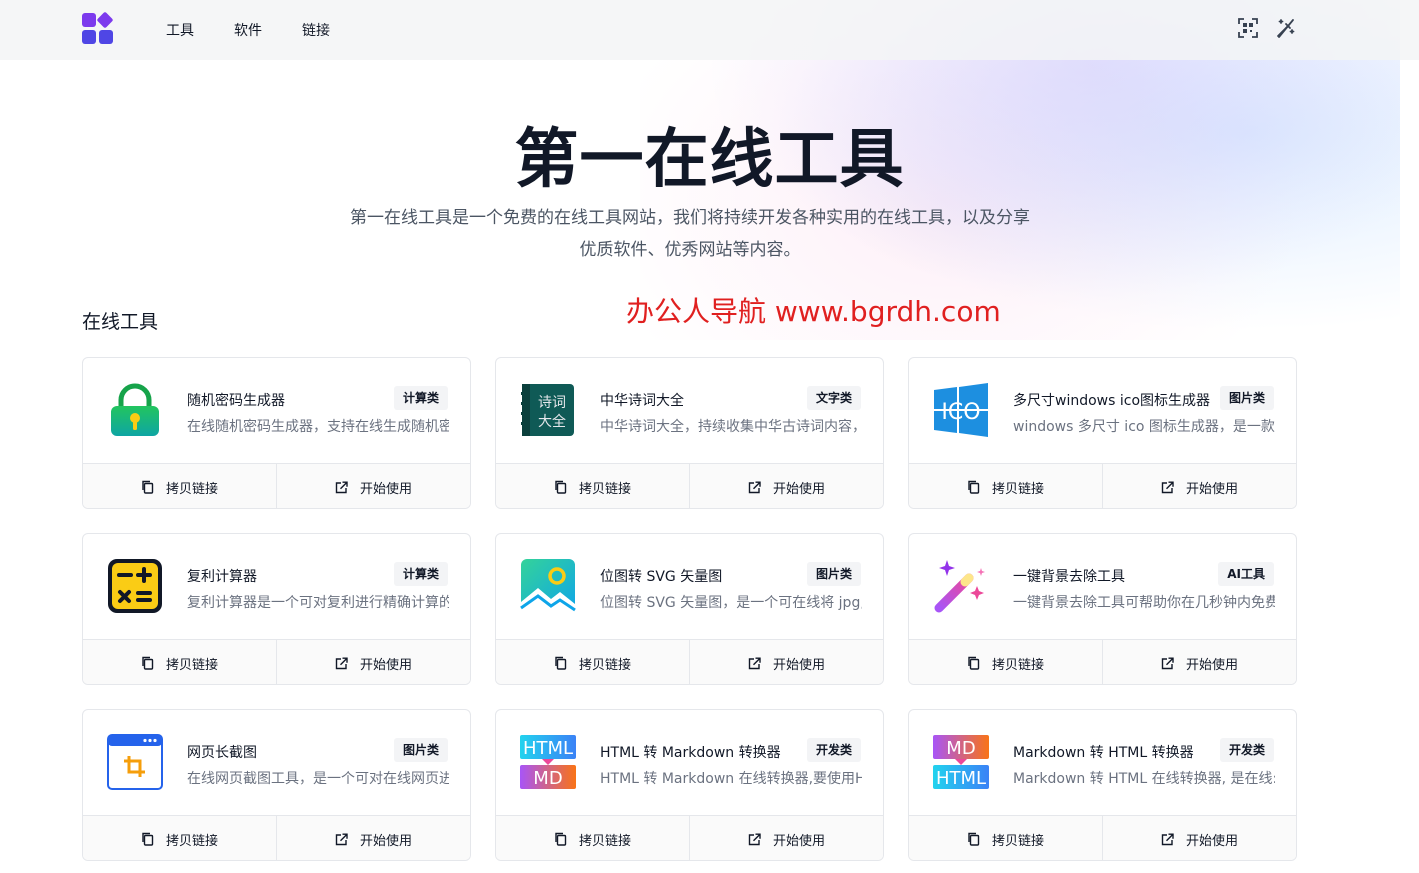  Describe the element at coordinates (318, 603) in the screenshot. I see `card-description: 复利计算器是一个可对复利进行精确计算的` at that location.